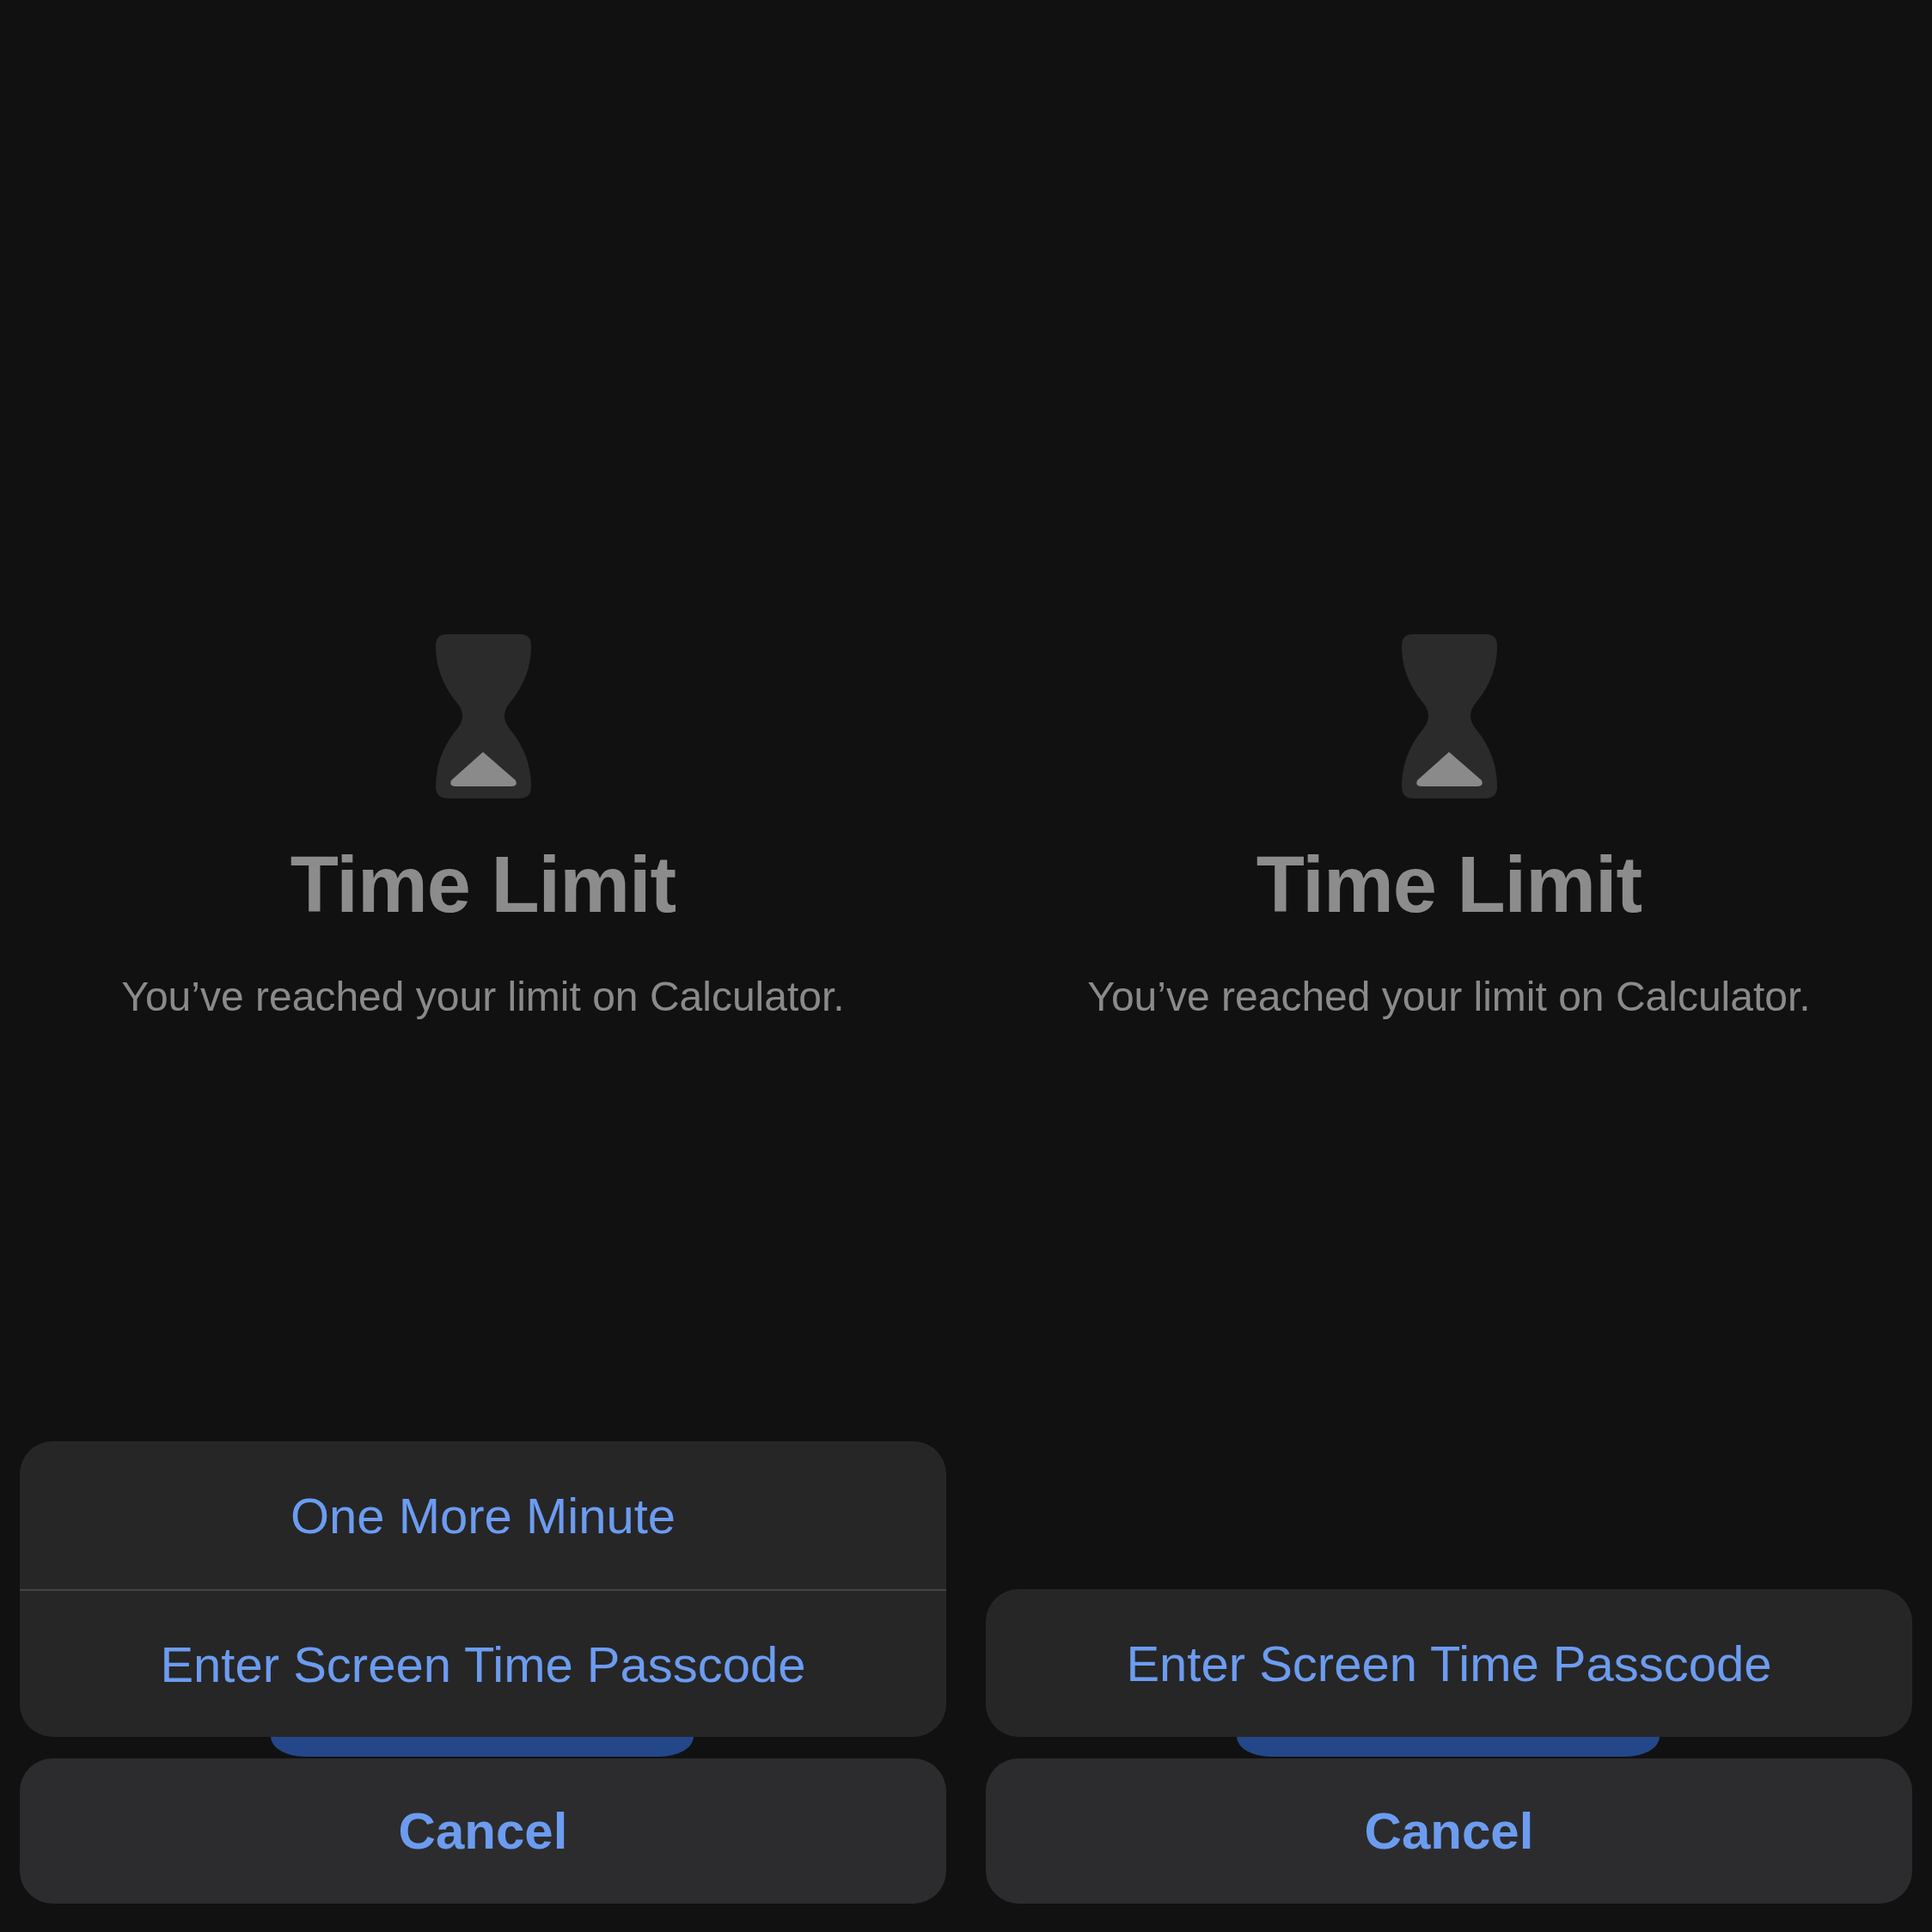 This screenshot has width=1932, height=1932. Describe the element at coordinates (483, 1515) in the screenshot. I see `action-button: One More Minute` at that location.